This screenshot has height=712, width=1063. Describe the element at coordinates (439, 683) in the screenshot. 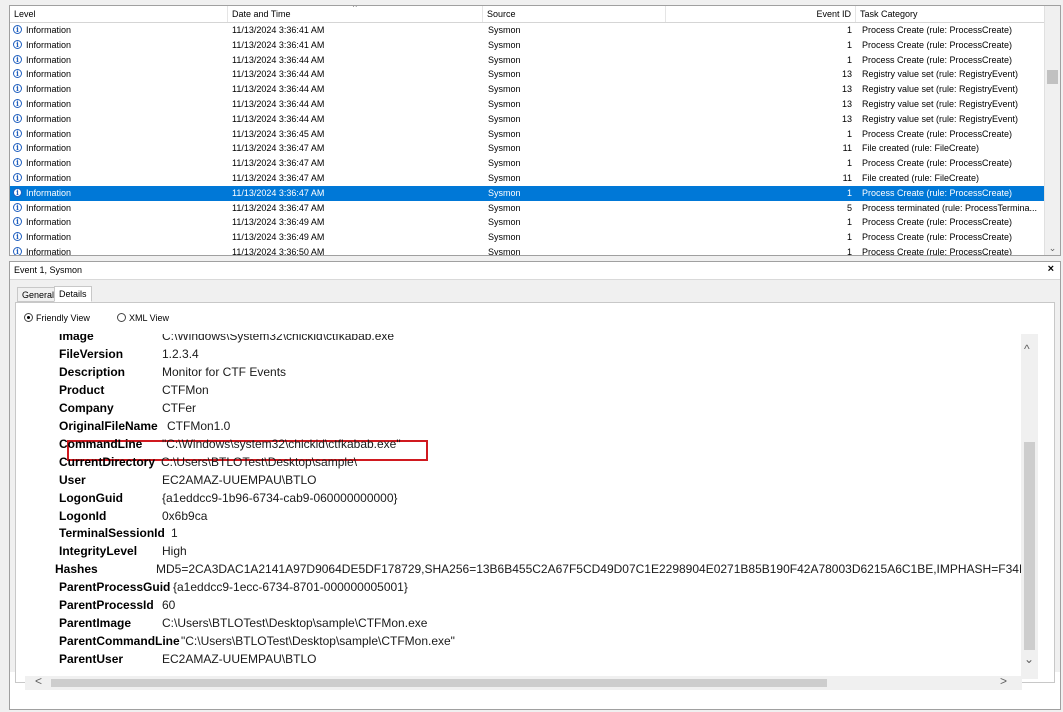

I see `details-horizontal-scroll-thumb` at that location.